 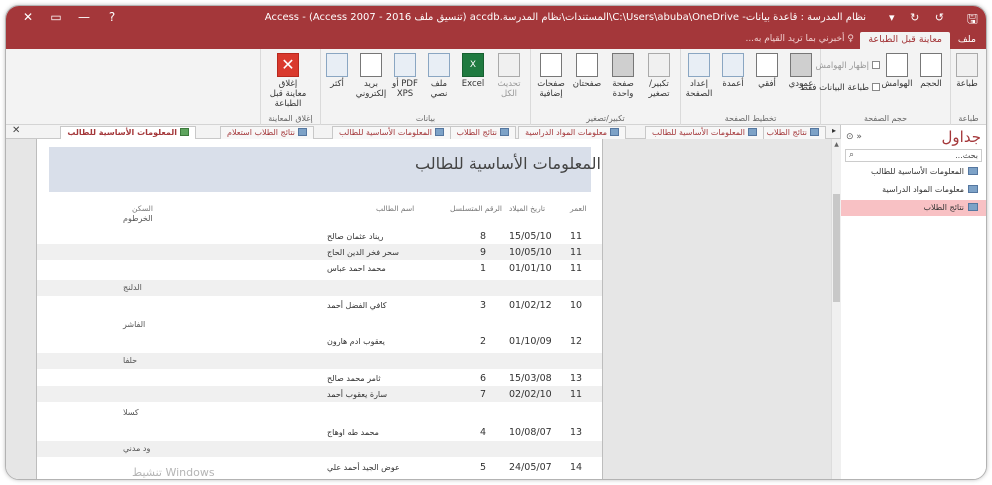 I want to click on cell-name: يعقوب ادم هارون, so click(x=356, y=341).